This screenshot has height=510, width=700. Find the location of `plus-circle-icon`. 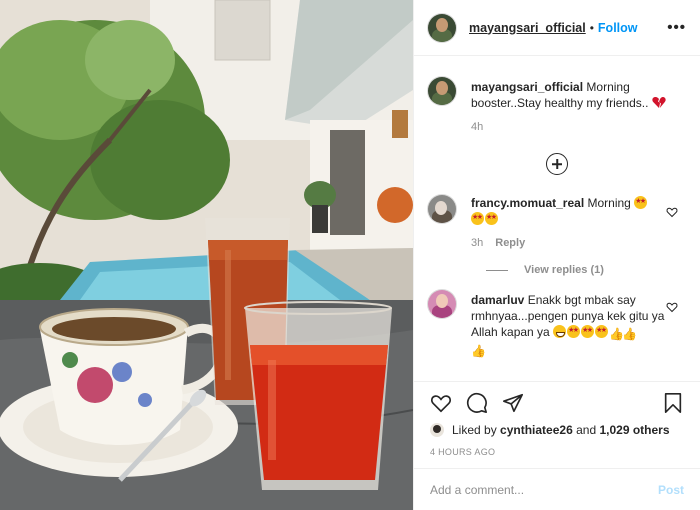

plus-circle-icon is located at coordinates (557, 164).